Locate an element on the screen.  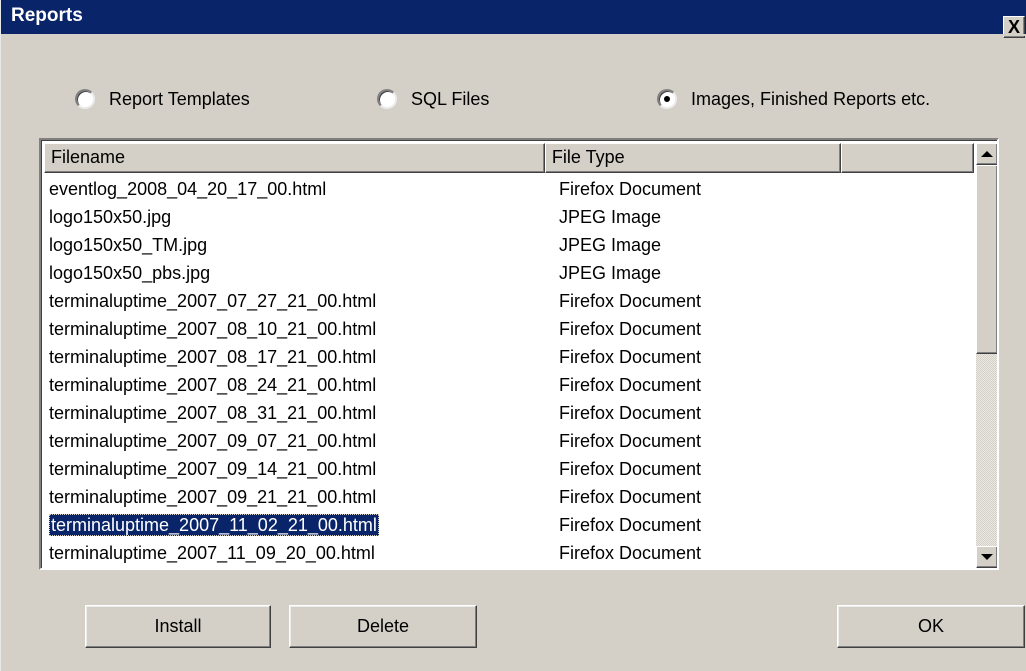
column-header-file-type: File Type is located at coordinates (693, 158).